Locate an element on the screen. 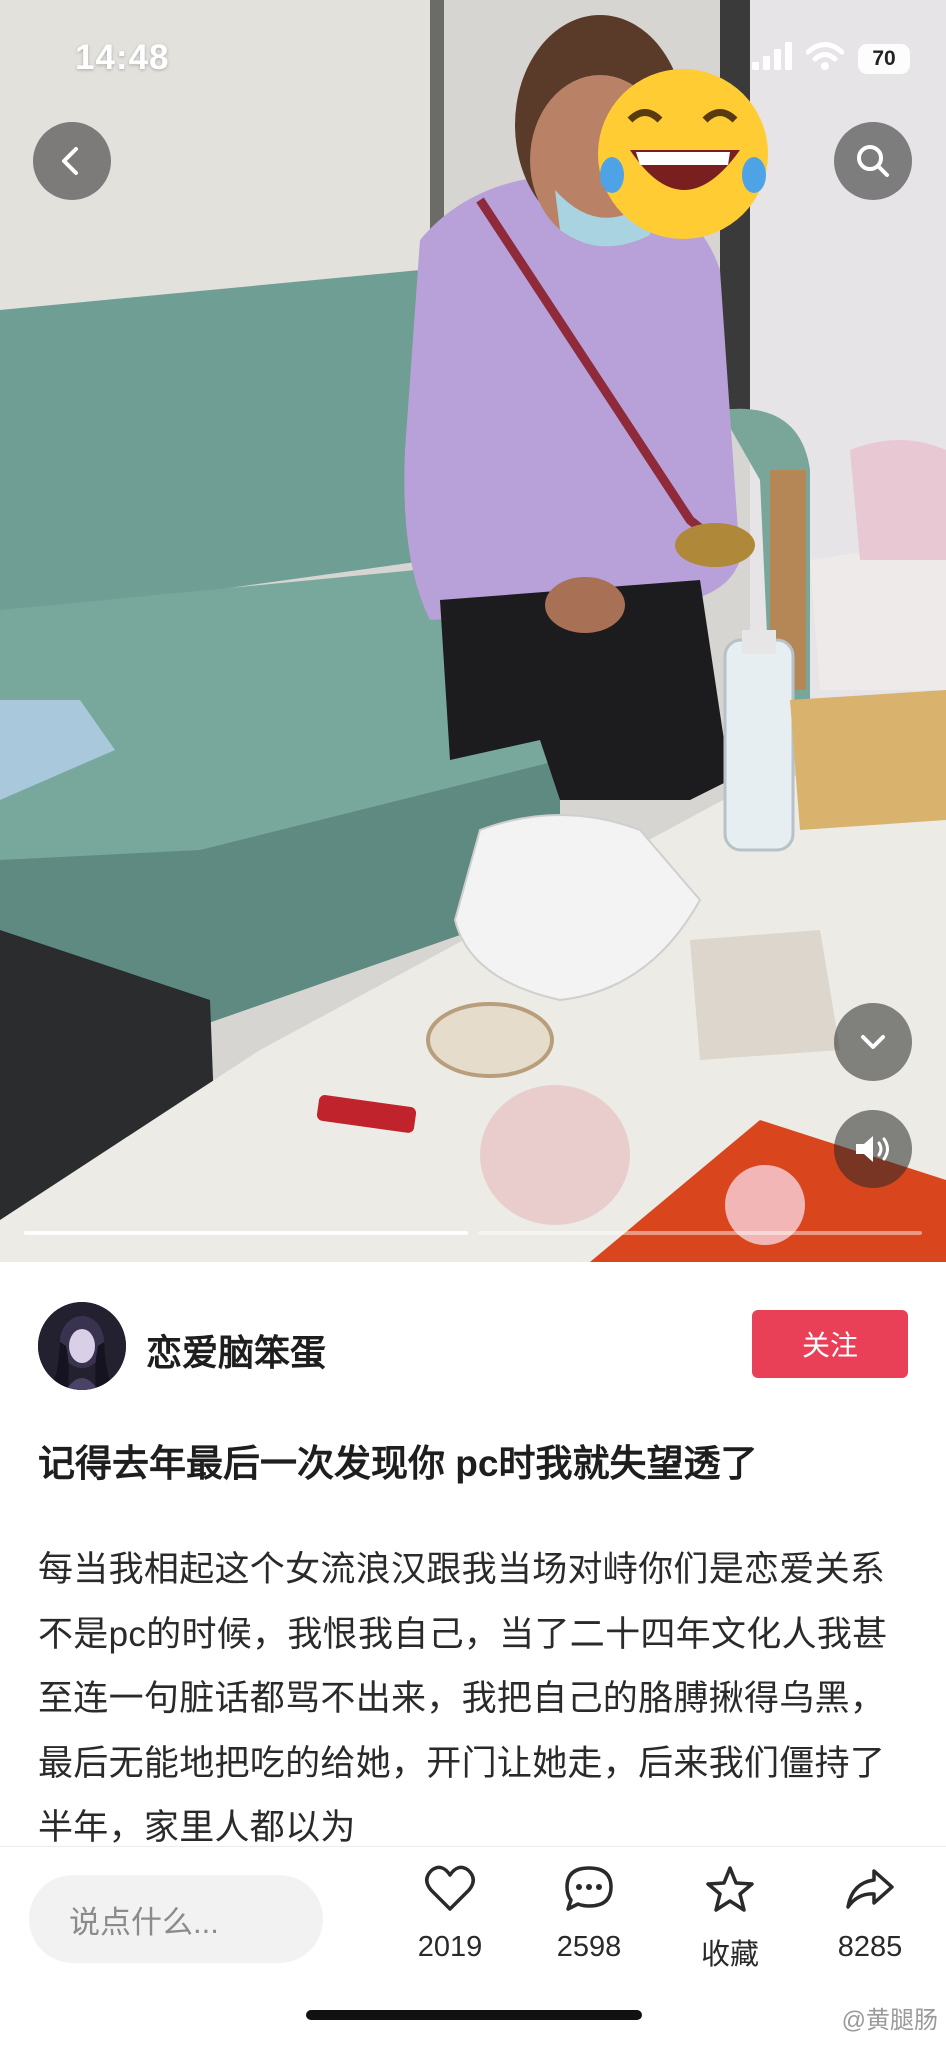 The image size is (946, 2049). status-bar: 14:48 70 is located at coordinates (473, 60).